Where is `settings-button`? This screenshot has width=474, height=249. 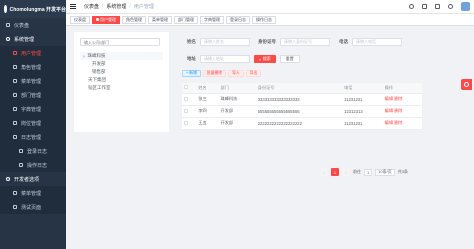
settings-button is located at coordinates (466, 84).